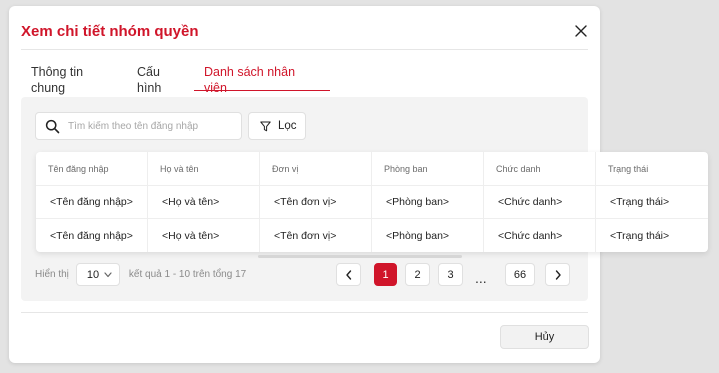  What do you see at coordinates (544, 337) in the screenshot?
I see `cancel-button: Hủy` at bounding box center [544, 337].